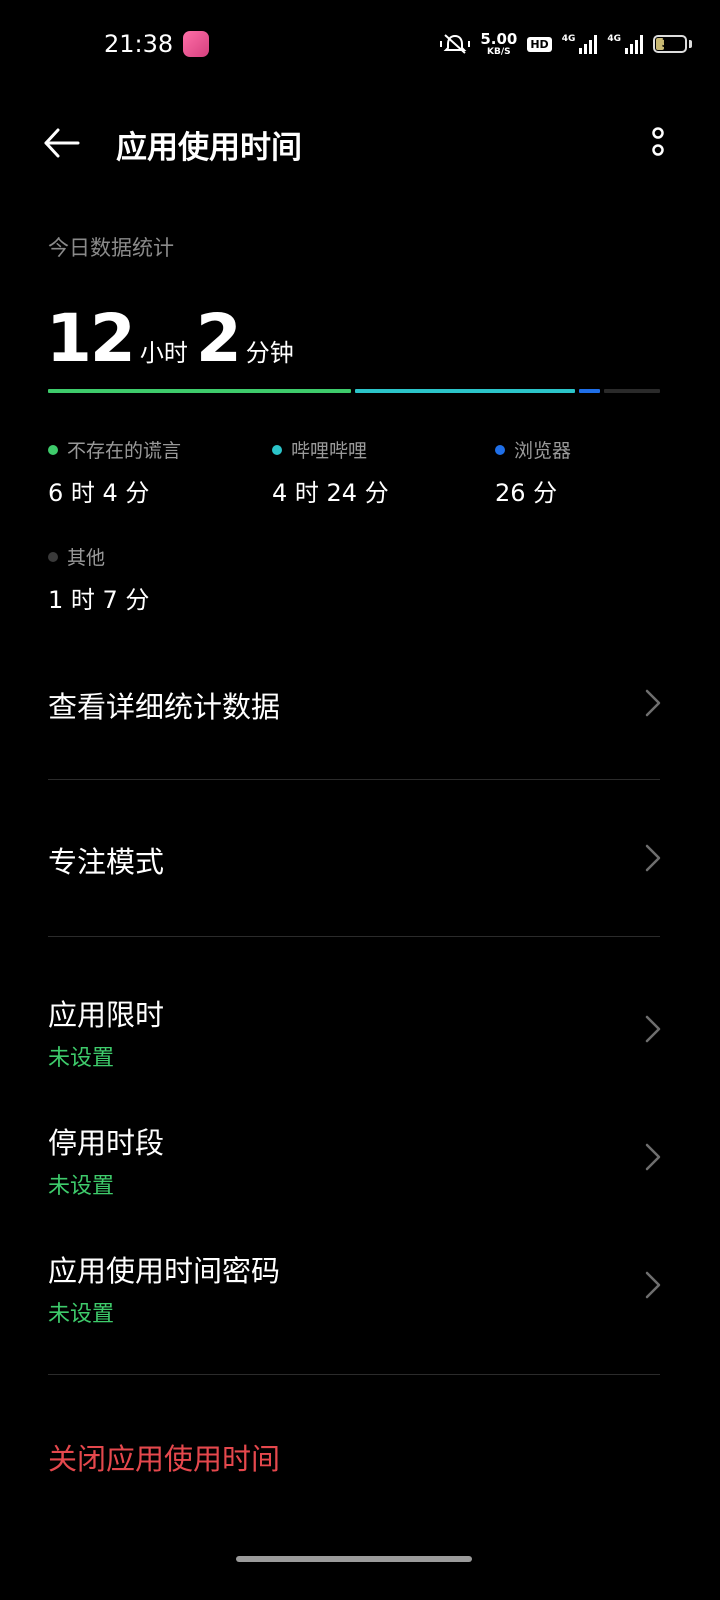  I want to click on battery-level: 30, so click(670, 43).